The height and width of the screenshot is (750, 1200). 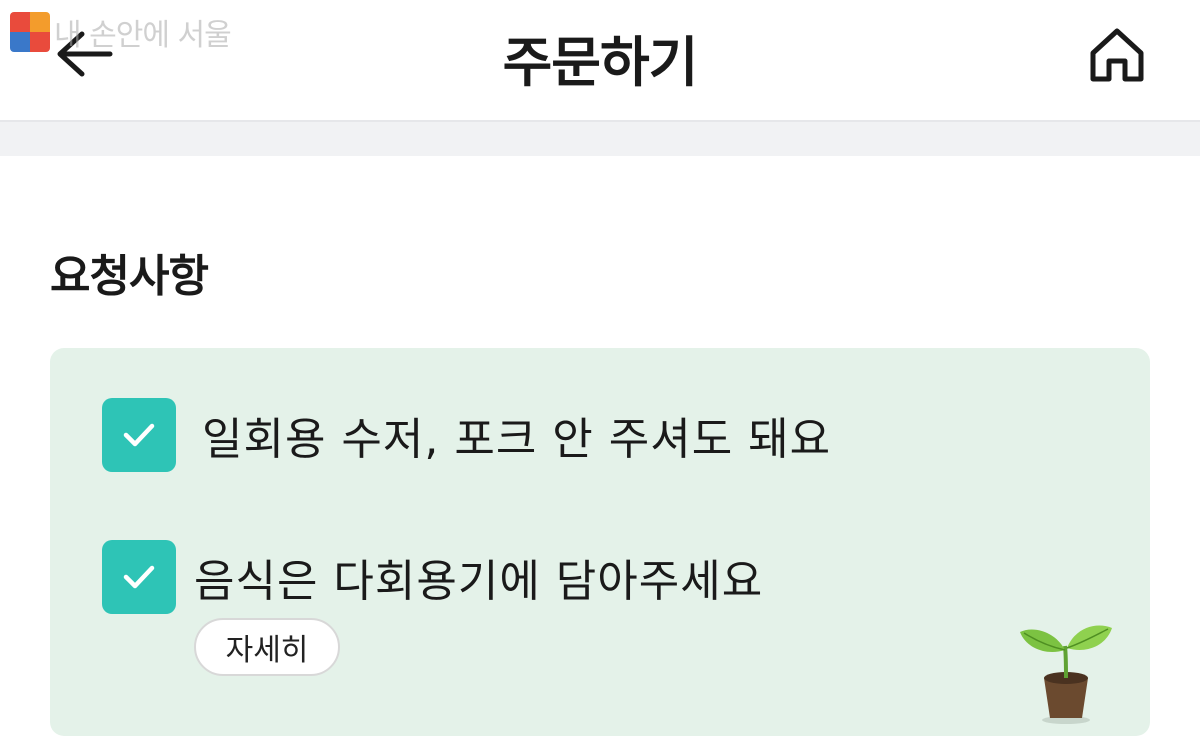 What do you see at coordinates (143, 35) in the screenshot?
I see `watermark-text: 내 손안에 서울` at bounding box center [143, 35].